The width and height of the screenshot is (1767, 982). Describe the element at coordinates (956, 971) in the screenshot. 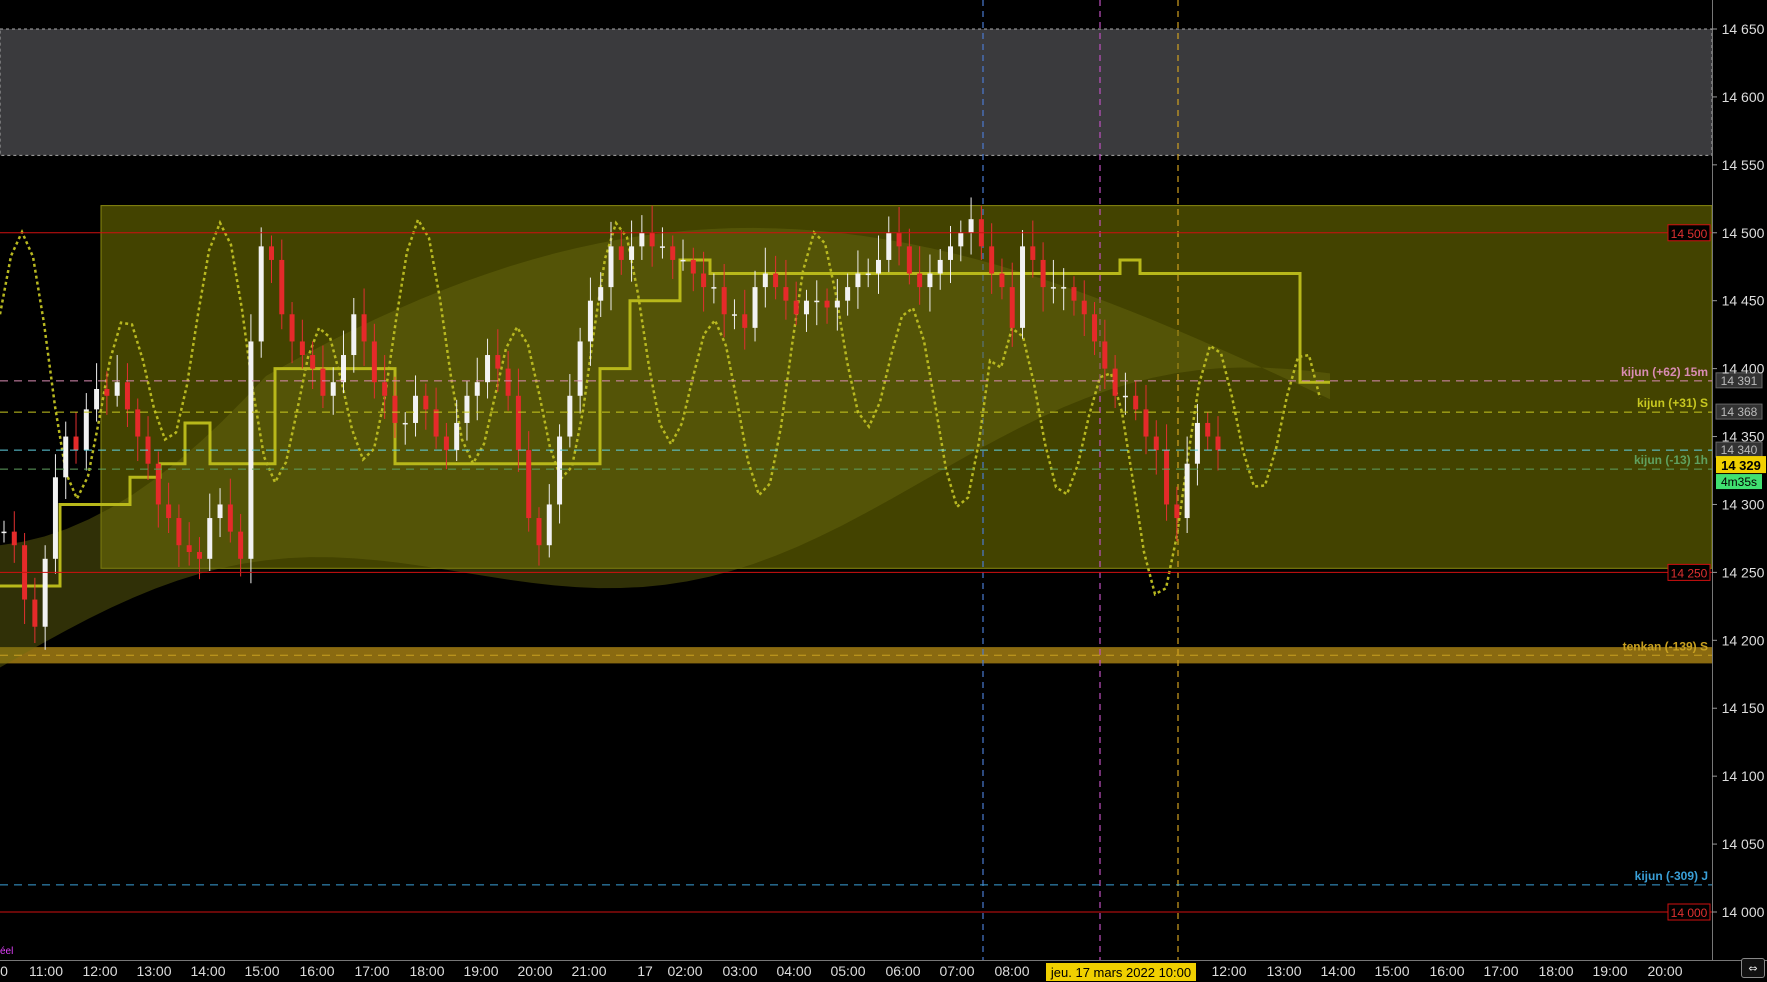

I see `x-tick-label: 07:00` at that location.